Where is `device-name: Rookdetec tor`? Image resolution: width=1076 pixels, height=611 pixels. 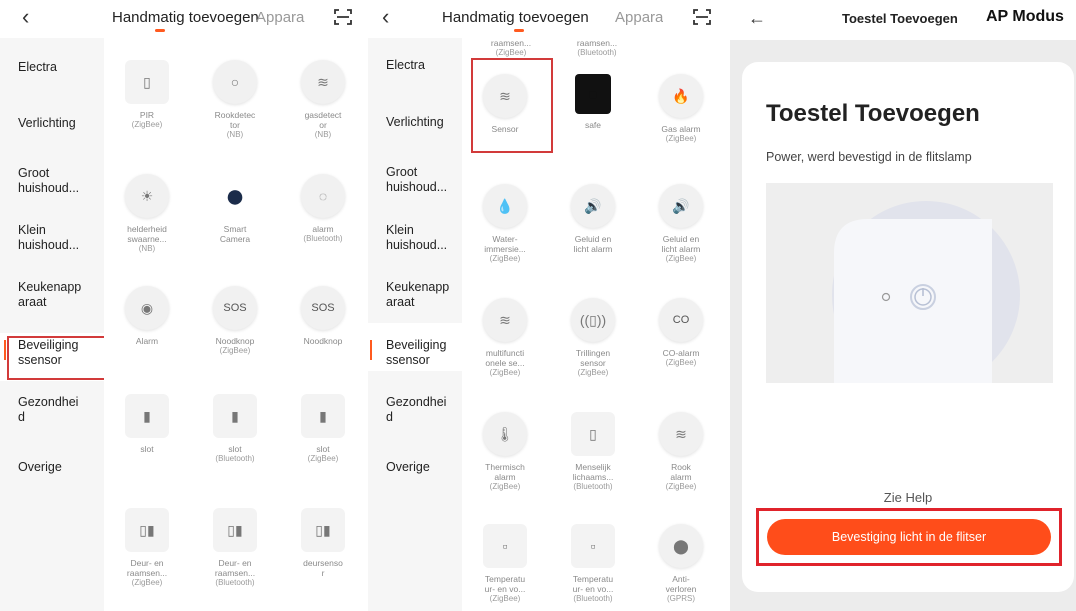
device-name: Rookdetec tor is located at coordinates (235, 120).